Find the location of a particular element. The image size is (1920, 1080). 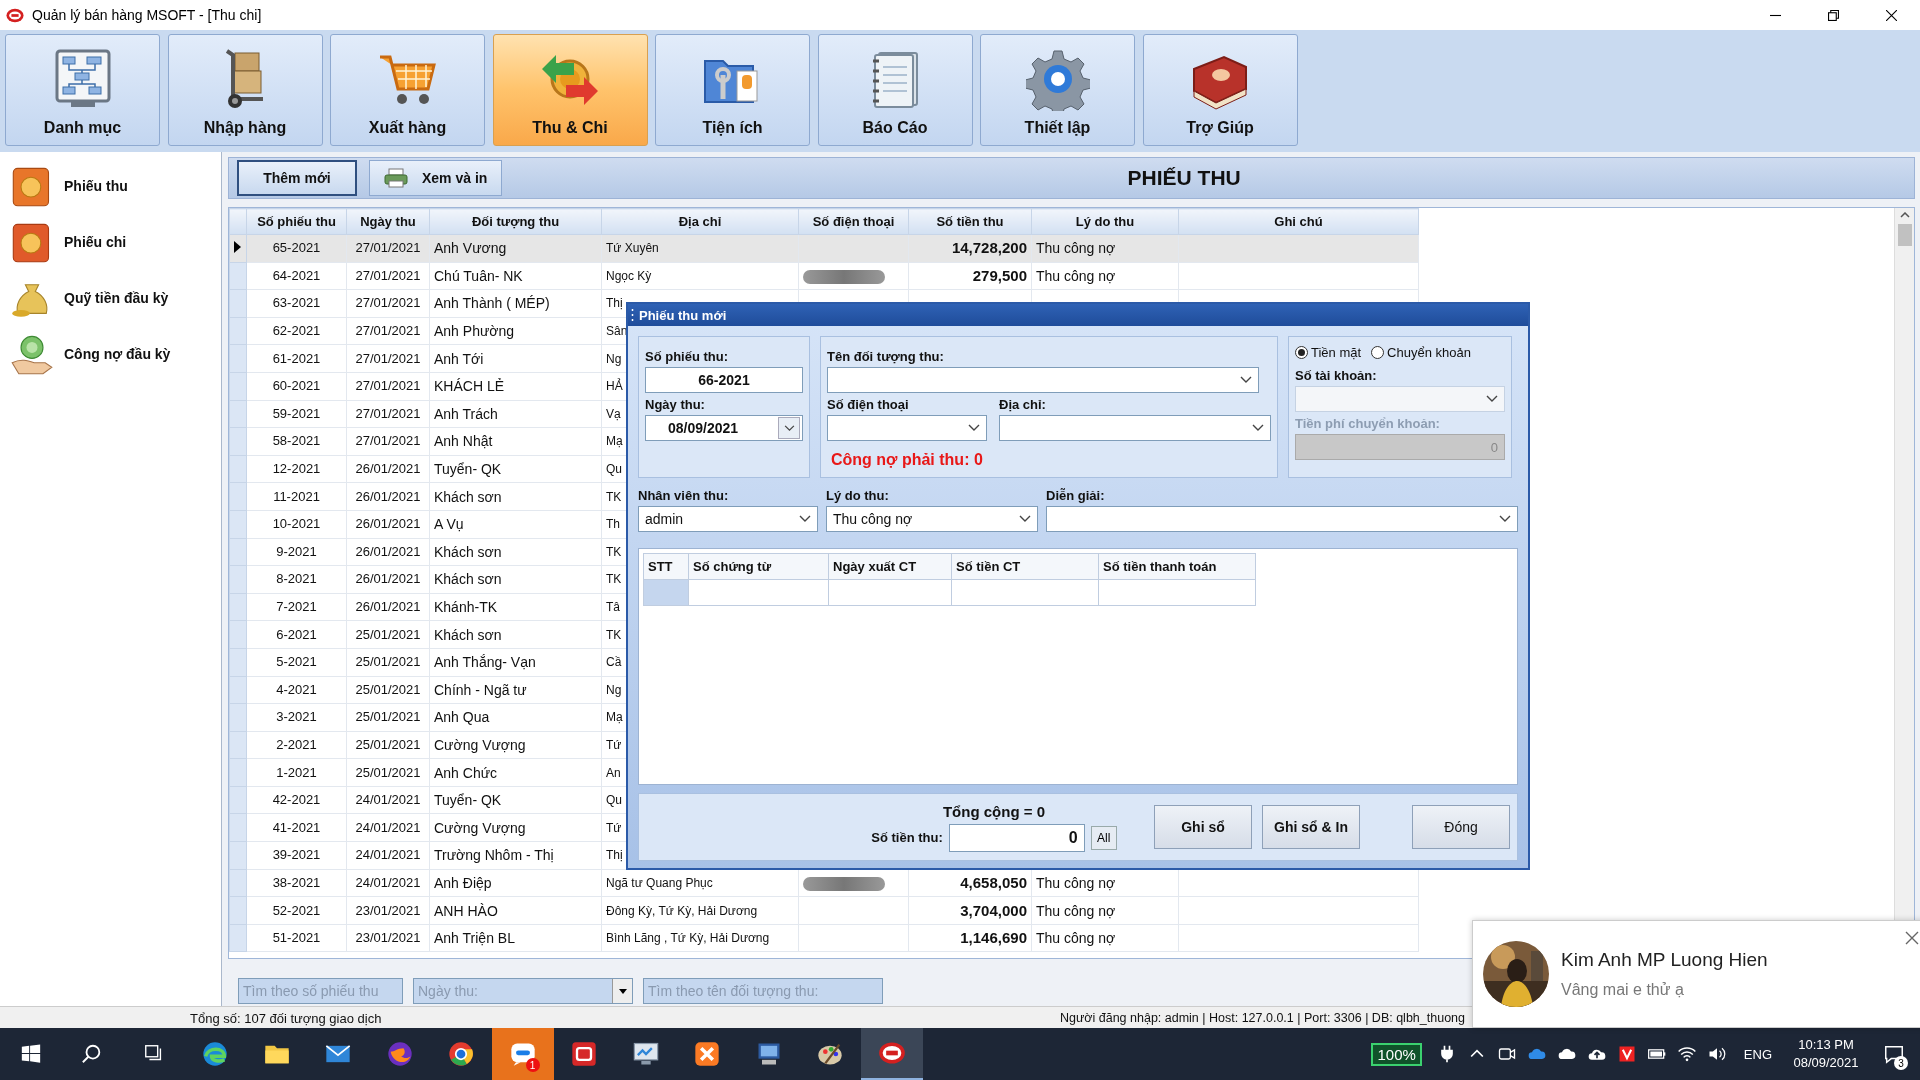

toolbar-button: Danh mục is located at coordinates (82, 90).